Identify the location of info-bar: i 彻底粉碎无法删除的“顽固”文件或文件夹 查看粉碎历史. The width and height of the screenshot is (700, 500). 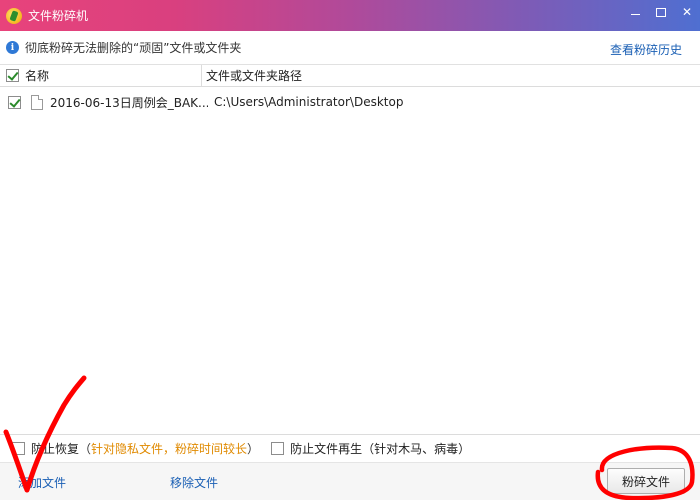
(350, 48).